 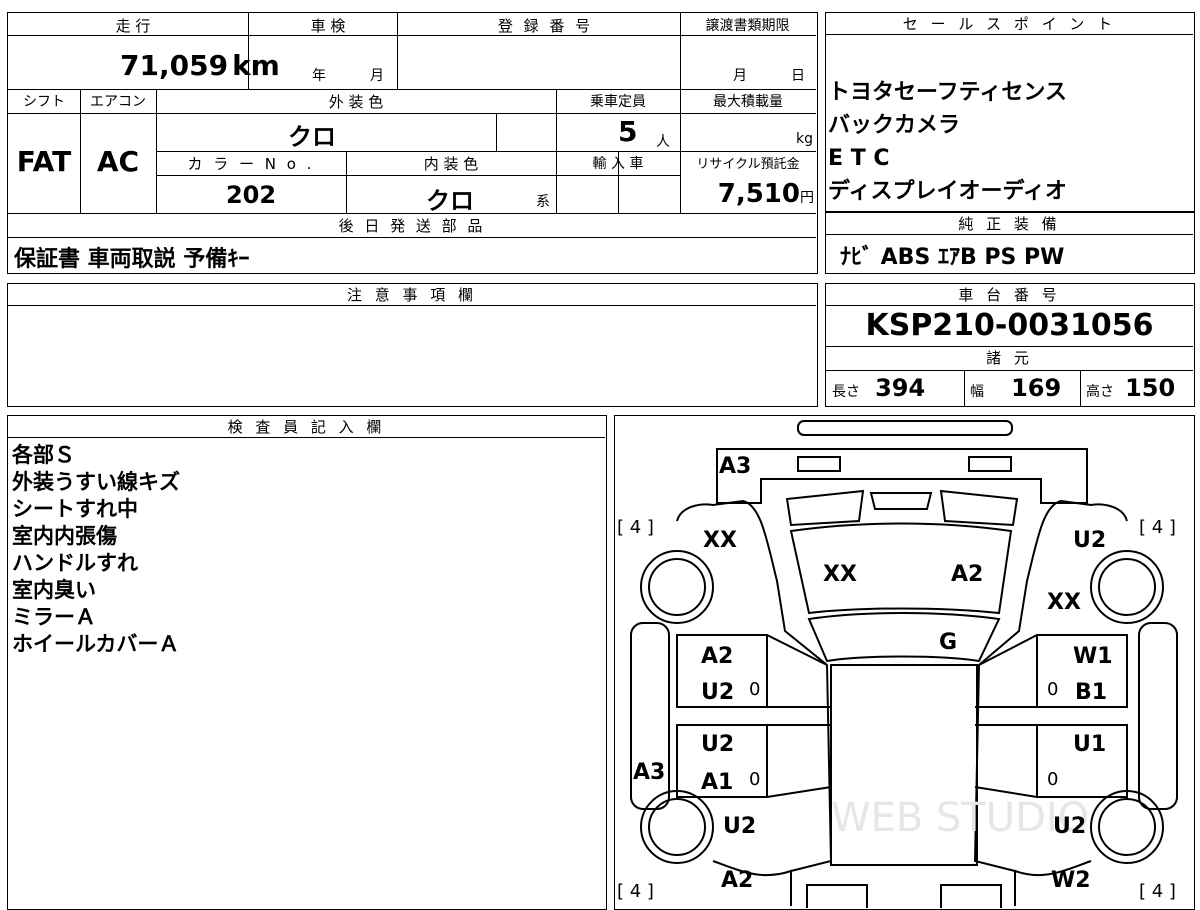 I want to click on mileage-value: 71,059 km, so click(x=200, y=65).